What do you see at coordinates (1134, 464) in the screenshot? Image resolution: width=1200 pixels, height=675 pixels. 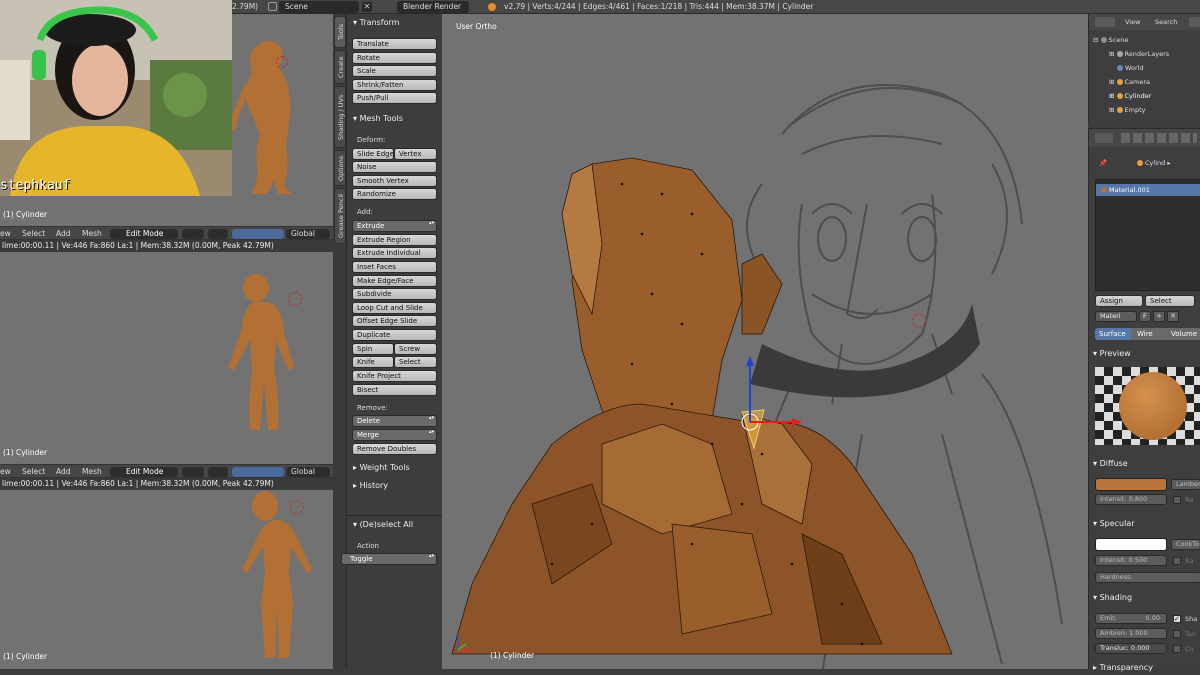 I see `diffuse-panel-header: ▾ Diffuse` at bounding box center [1134, 464].